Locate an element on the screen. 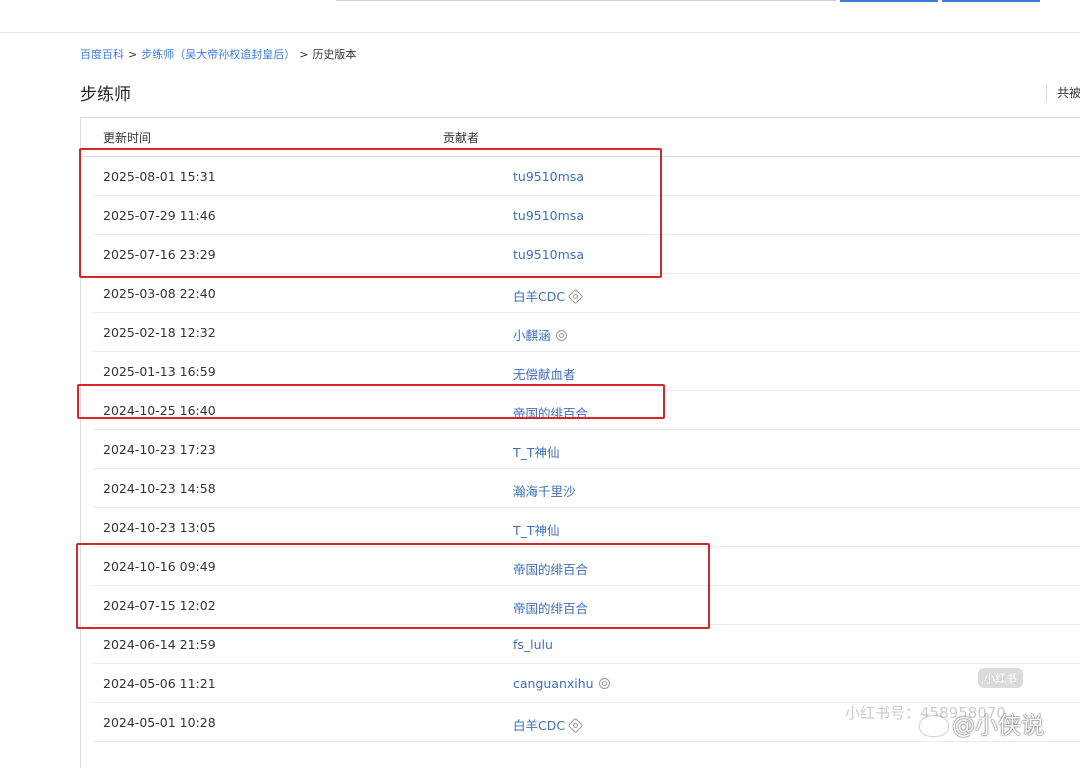 The height and width of the screenshot is (768, 1080). column-header-time: 更新时间 is located at coordinates (127, 138).